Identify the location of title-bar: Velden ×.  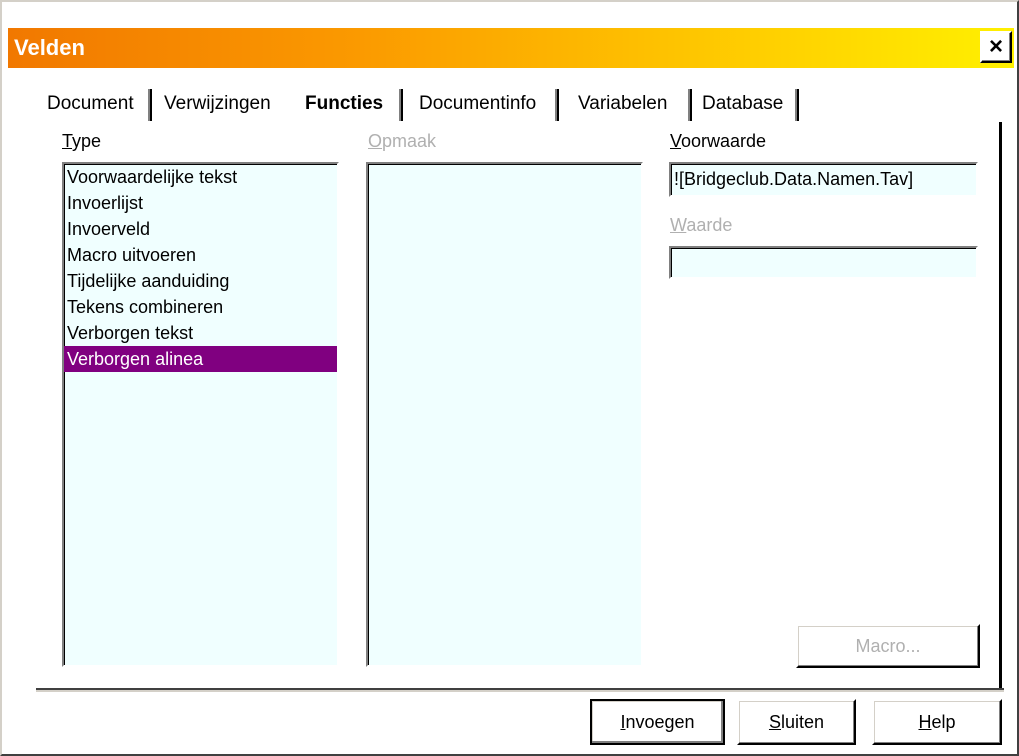
(511, 48).